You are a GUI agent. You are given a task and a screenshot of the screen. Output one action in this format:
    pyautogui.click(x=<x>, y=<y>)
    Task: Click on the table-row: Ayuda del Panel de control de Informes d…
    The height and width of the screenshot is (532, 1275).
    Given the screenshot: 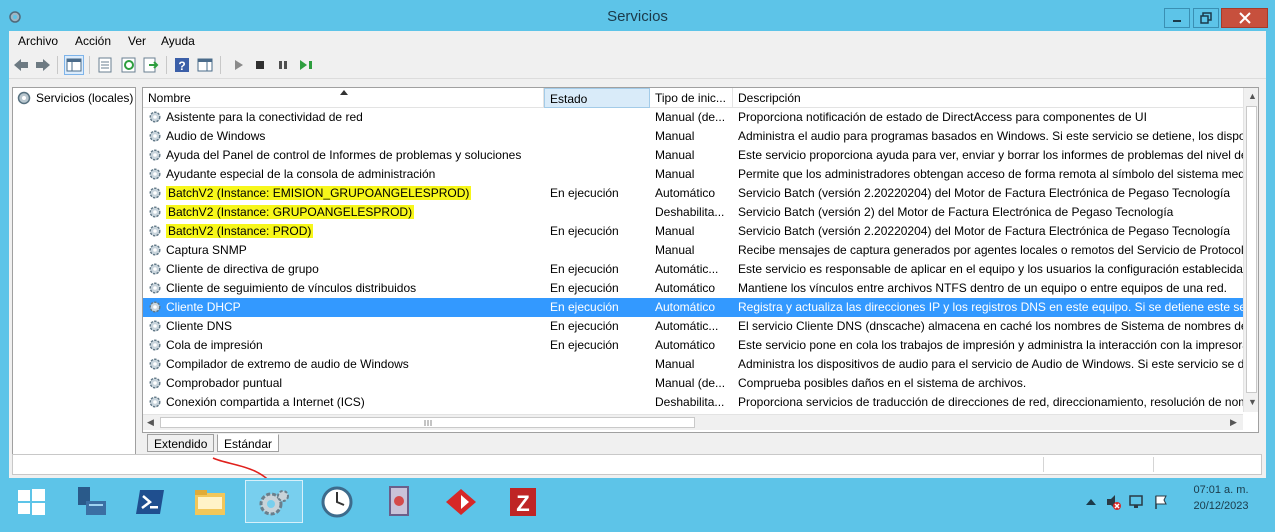 What is the action you would take?
    pyautogui.click(x=693, y=155)
    